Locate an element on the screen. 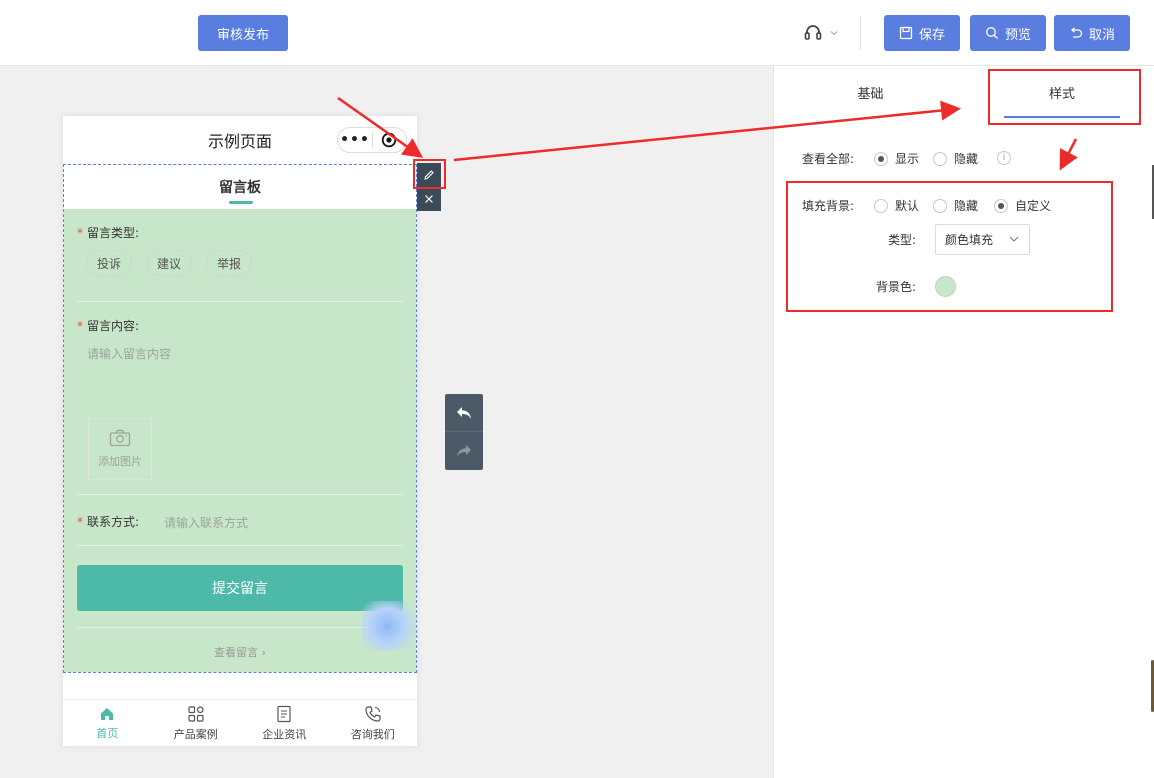 Image resolution: width=1154 pixels, height=778 pixels. submit-message-button: 提交留言 is located at coordinates (240, 588).